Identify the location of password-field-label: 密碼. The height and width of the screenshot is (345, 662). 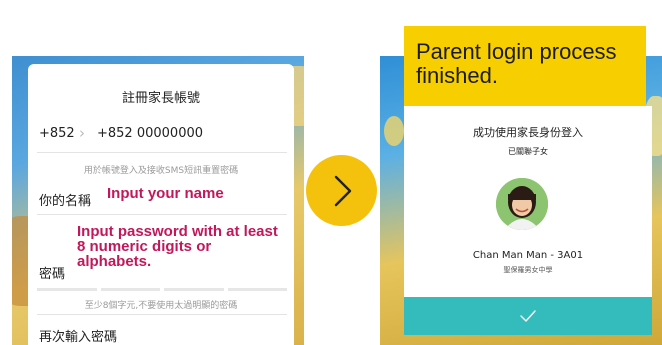
(52, 272).